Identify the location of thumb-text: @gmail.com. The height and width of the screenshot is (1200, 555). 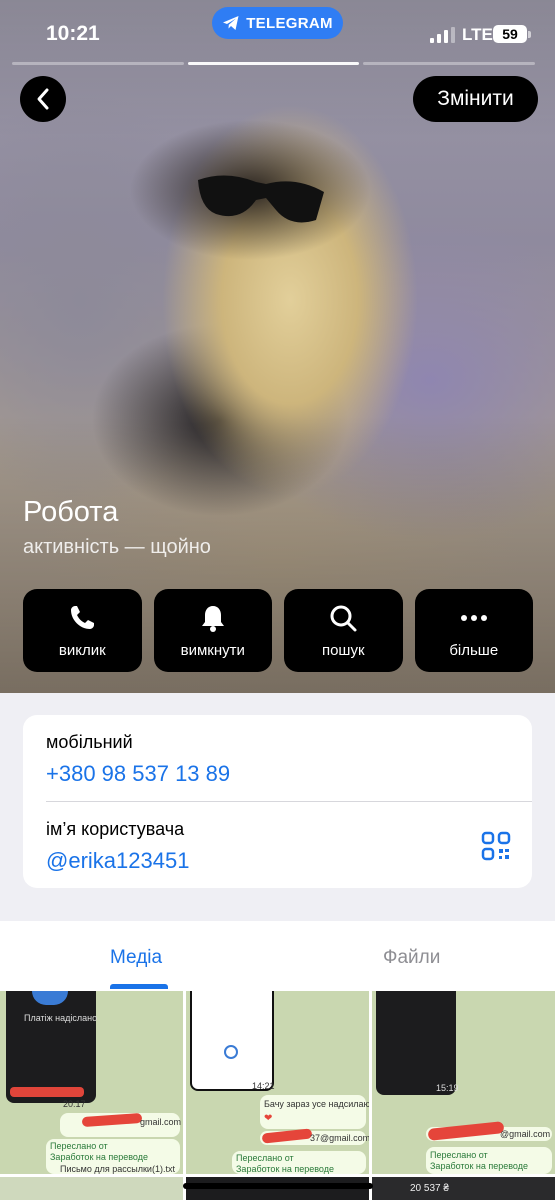
(525, 1134).